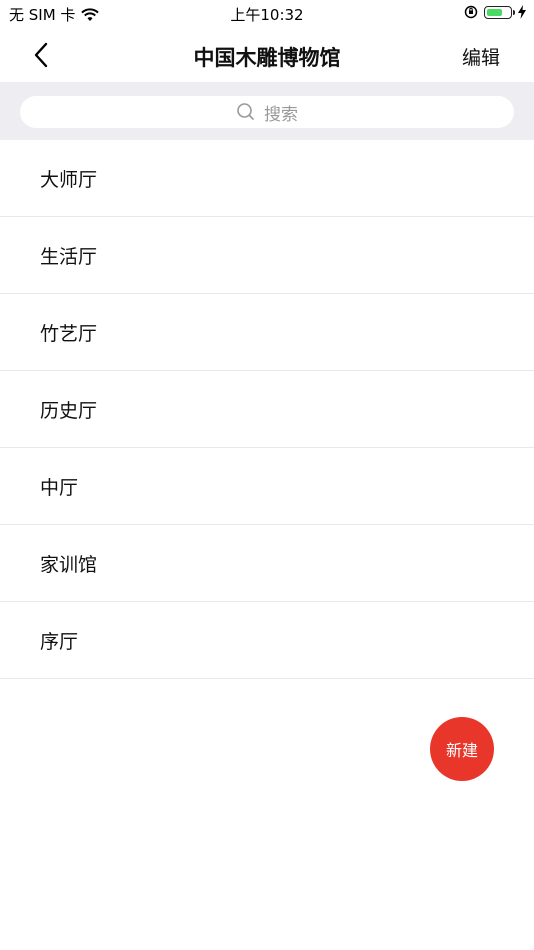 The height and width of the screenshot is (950, 534). I want to click on list-item: 历史厅, so click(267, 409).